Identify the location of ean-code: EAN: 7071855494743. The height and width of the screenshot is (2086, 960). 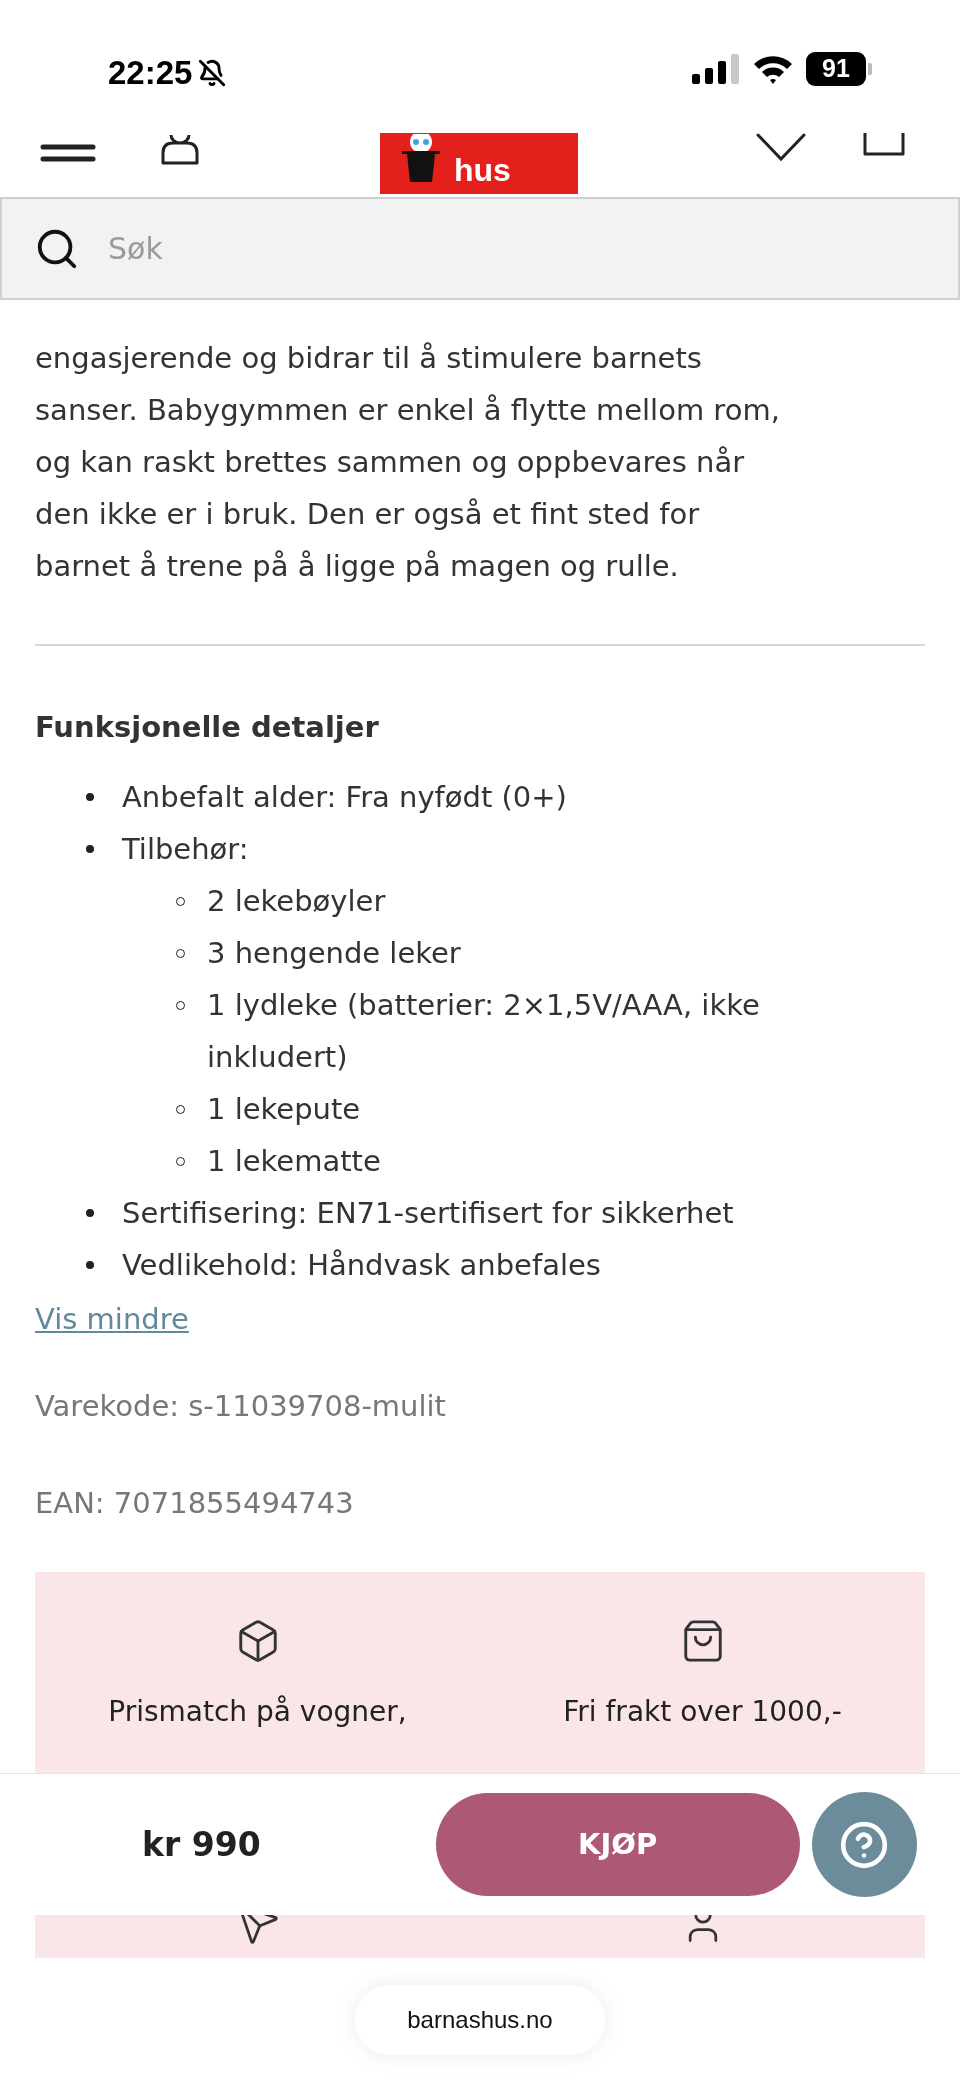
(195, 1503).